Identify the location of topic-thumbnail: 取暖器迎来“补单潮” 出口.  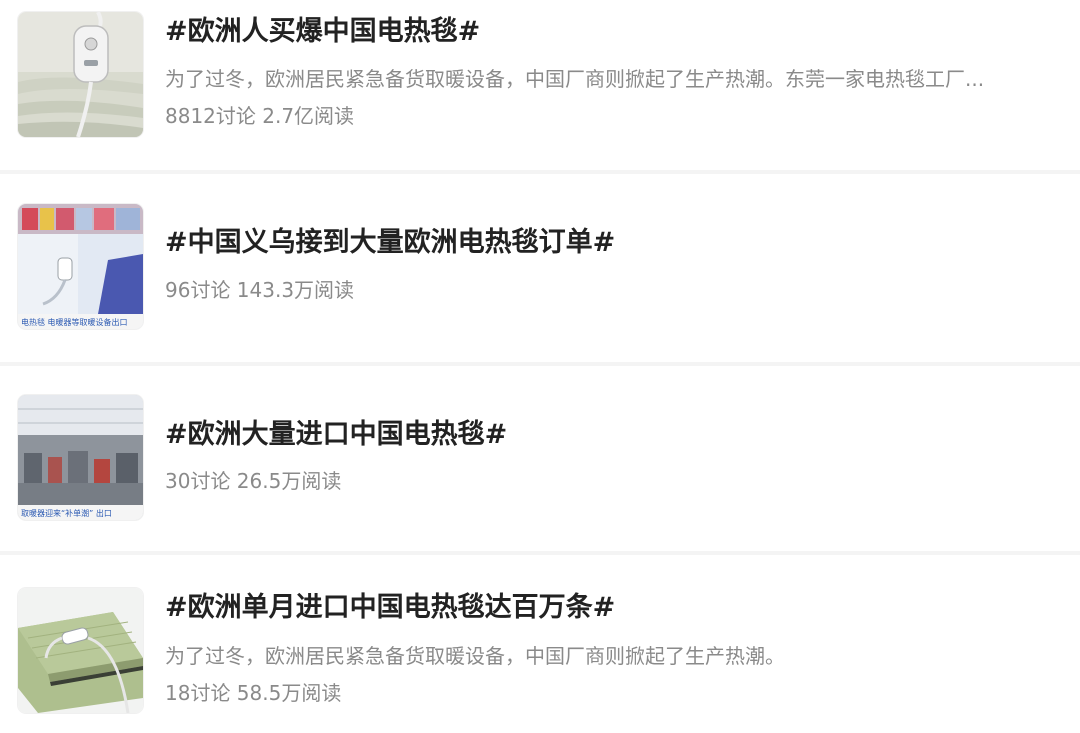
(80, 457).